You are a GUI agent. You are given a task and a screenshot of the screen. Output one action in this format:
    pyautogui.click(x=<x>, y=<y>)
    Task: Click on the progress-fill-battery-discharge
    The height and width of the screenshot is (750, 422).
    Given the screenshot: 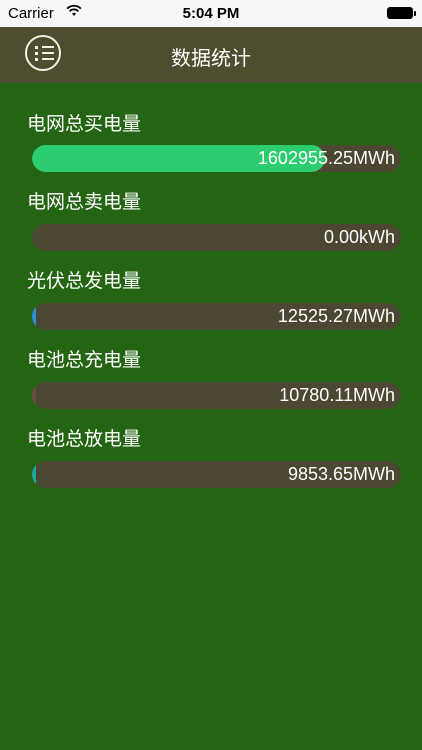 What is the action you would take?
    pyautogui.click(x=34, y=474)
    